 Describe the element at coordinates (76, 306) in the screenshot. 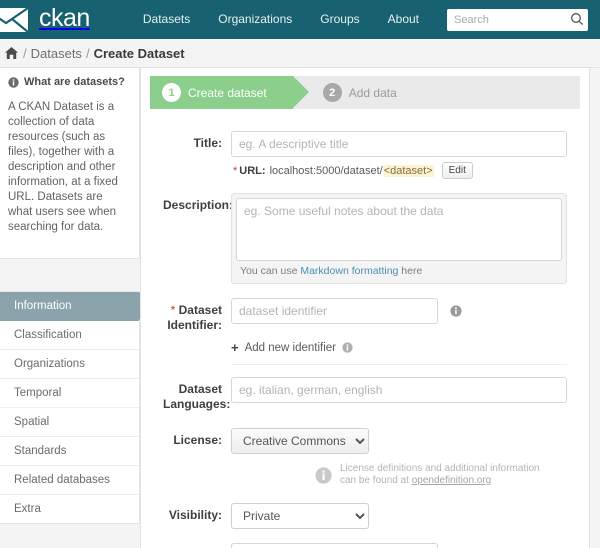

I see `sidebar-item-information: Information` at that location.